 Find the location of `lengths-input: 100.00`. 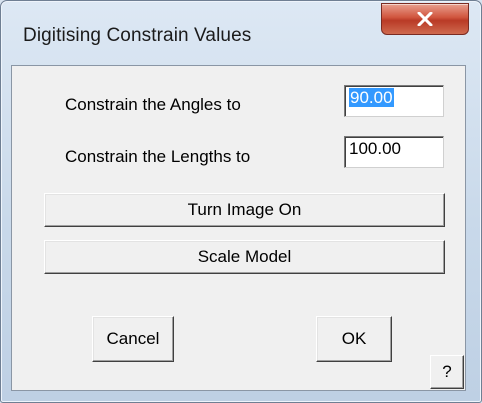

lengths-input: 100.00 is located at coordinates (394, 152).